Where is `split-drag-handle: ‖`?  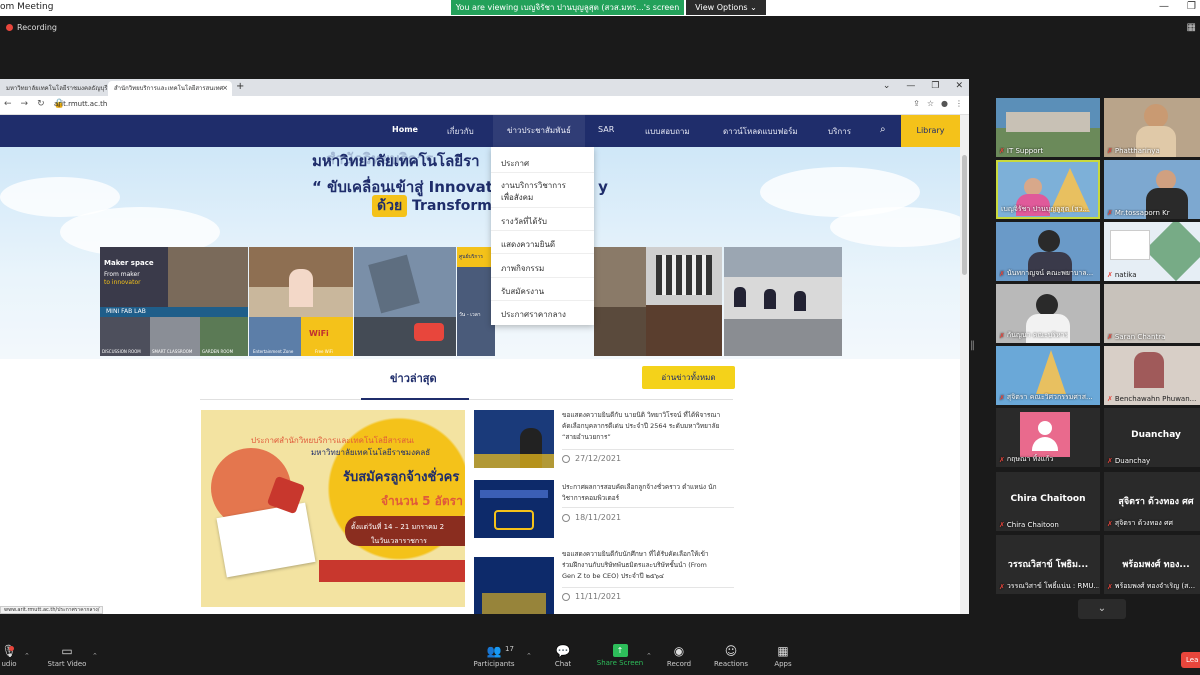 split-drag-handle: ‖ is located at coordinates (972, 345).